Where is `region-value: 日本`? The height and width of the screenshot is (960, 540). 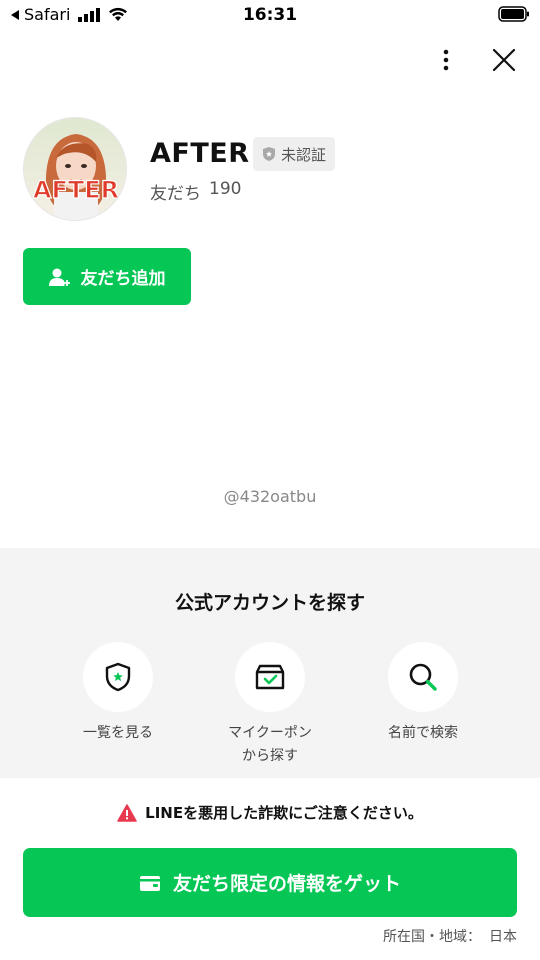
region-value: 日本 is located at coordinates (503, 937).